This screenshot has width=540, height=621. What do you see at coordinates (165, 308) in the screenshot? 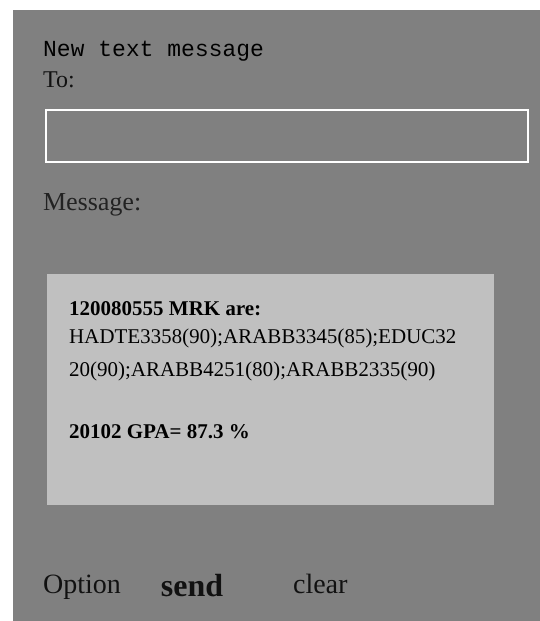
I see `message-heading: 120080555 MRK are:` at bounding box center [165, 308].